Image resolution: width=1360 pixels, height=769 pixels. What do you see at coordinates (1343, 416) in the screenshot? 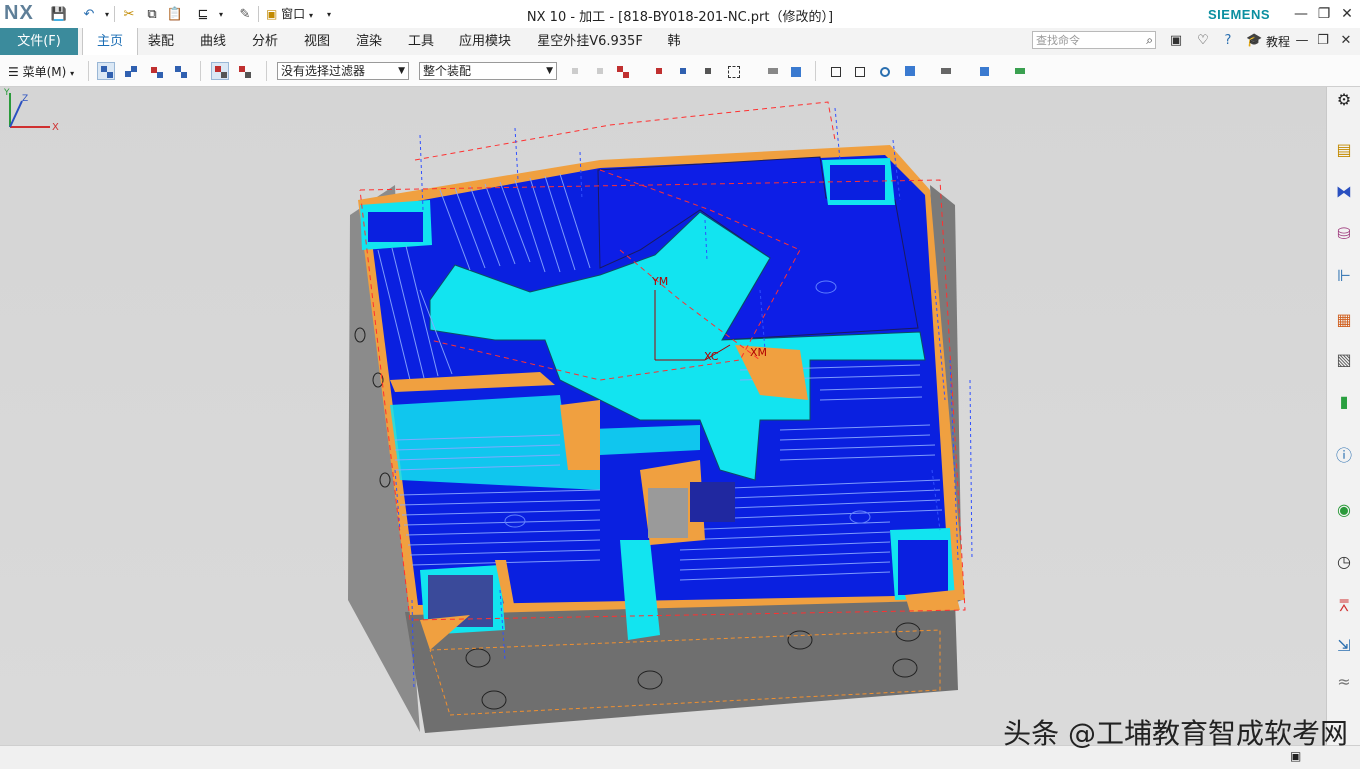
I see `resource-bar: ⚙ ▤ ⧓ ⛁ ⊩ ▦ ▧ ▮ ⓘ ◉ ◷ ⩞ ⇲ ≈` at bounding box center [1343, 416].